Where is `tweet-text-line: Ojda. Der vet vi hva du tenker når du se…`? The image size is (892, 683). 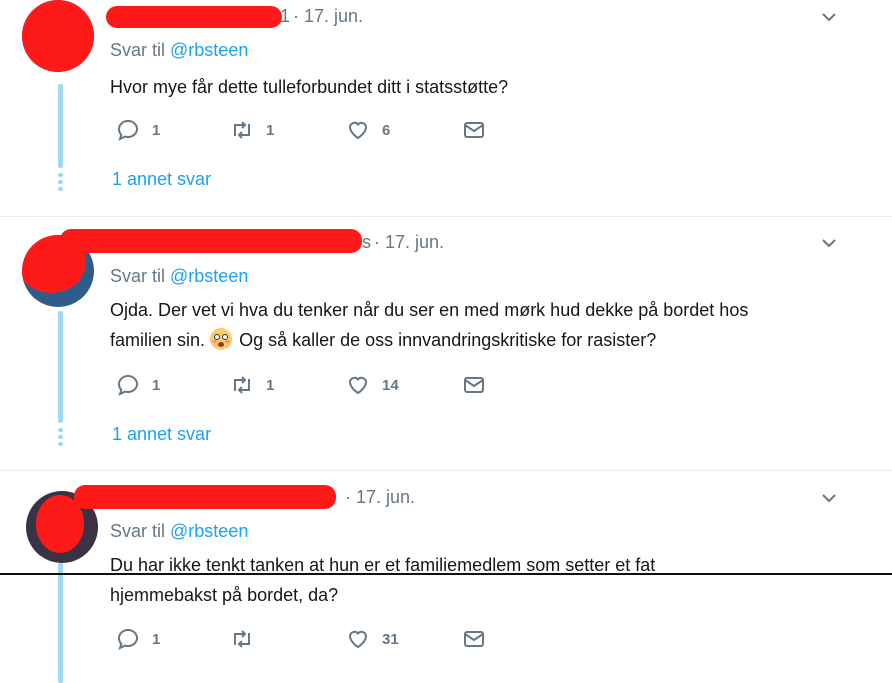
tweet-text-line: Ojda. Der vet vi hva du tenker når du se… is located at coordinates (429, 310).